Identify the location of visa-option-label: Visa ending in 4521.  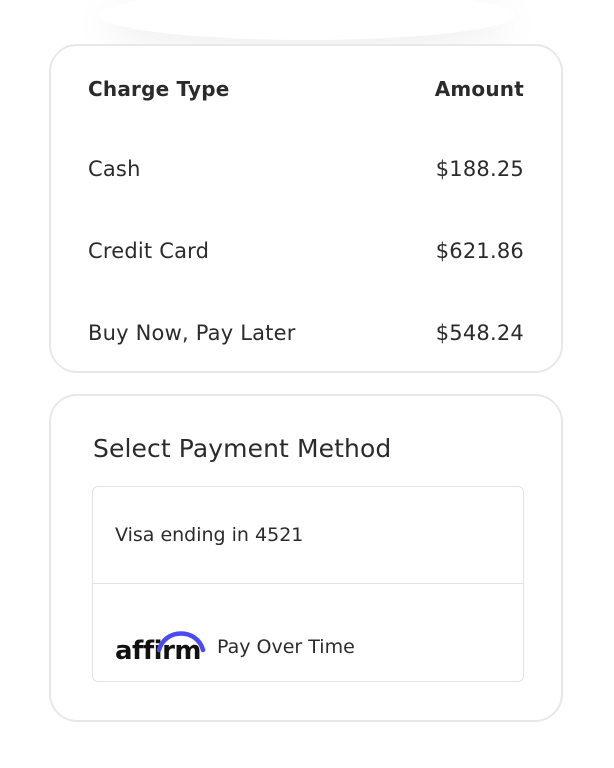
(209, 535).